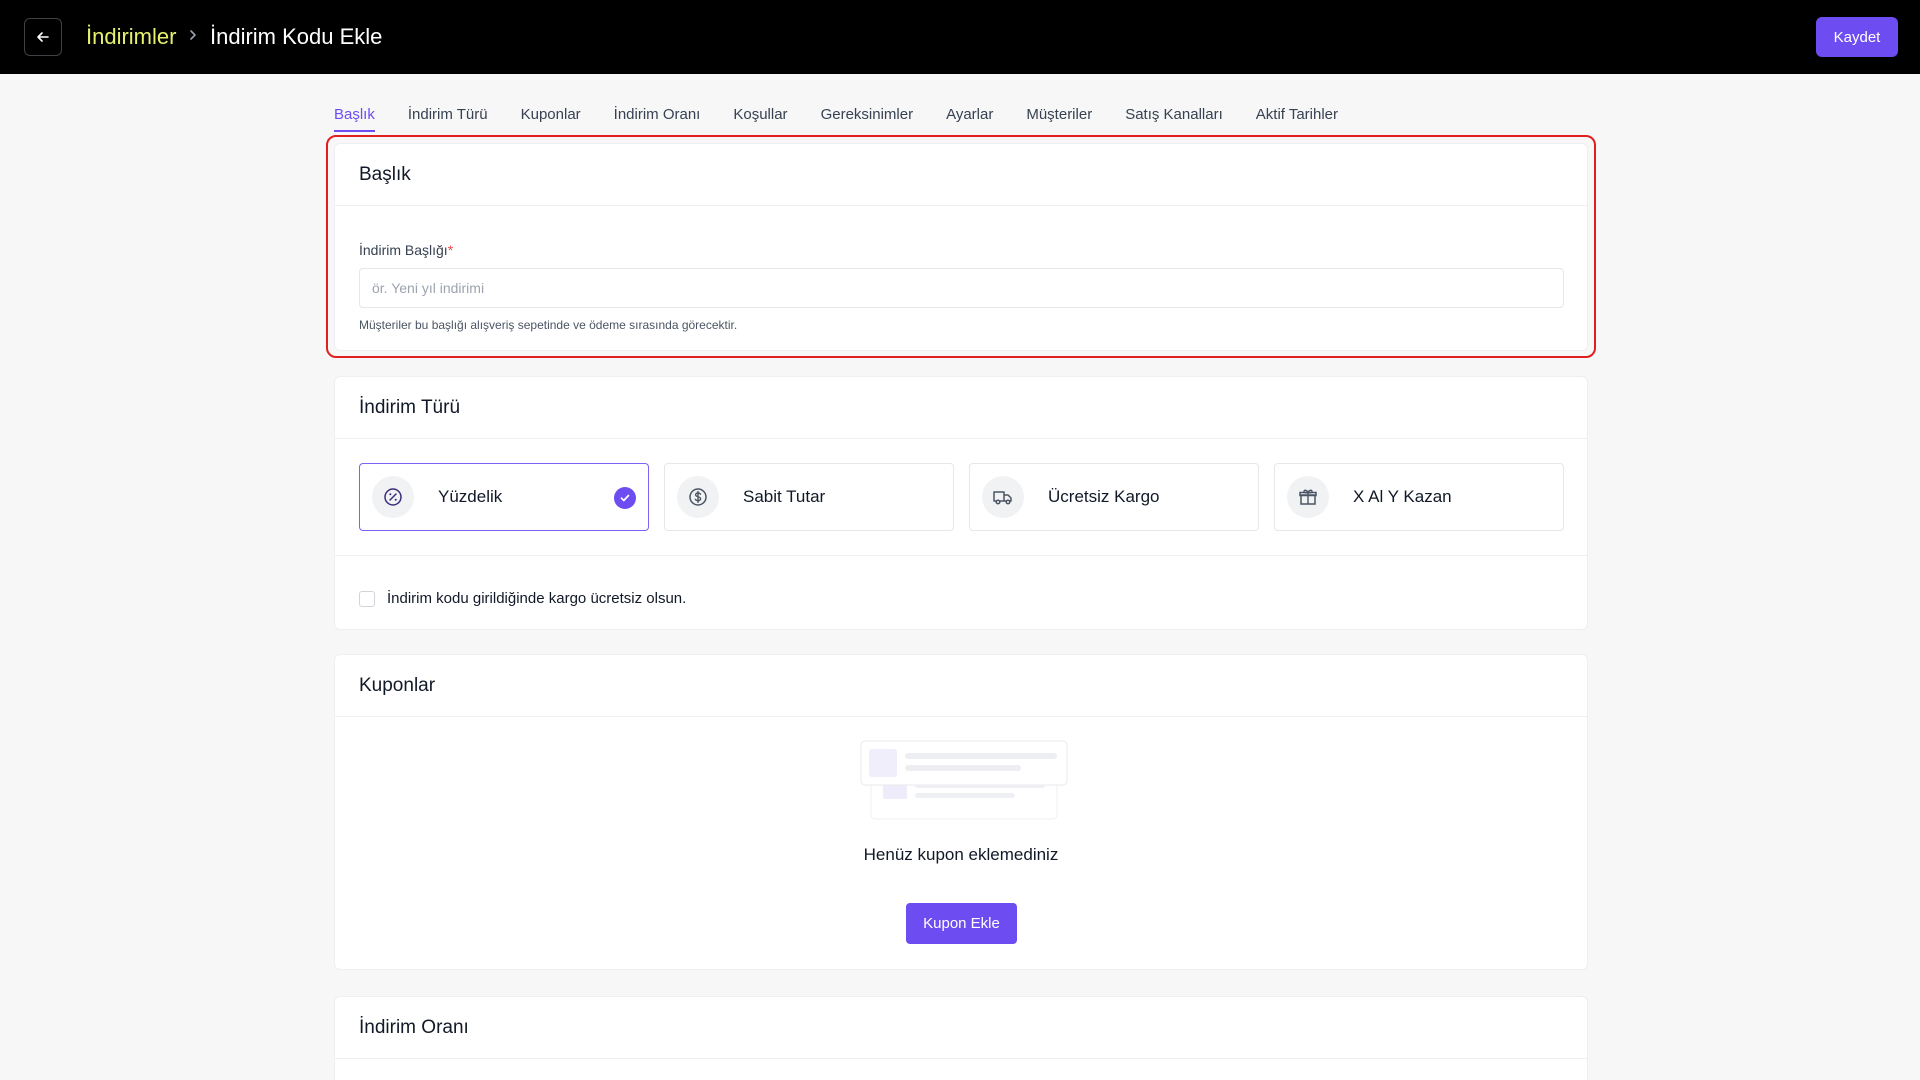 This screenshot has height=1080, width=1920. I want to click on empty-coupons-text: Henüz kupon eklemediniz, so click(961, 854).